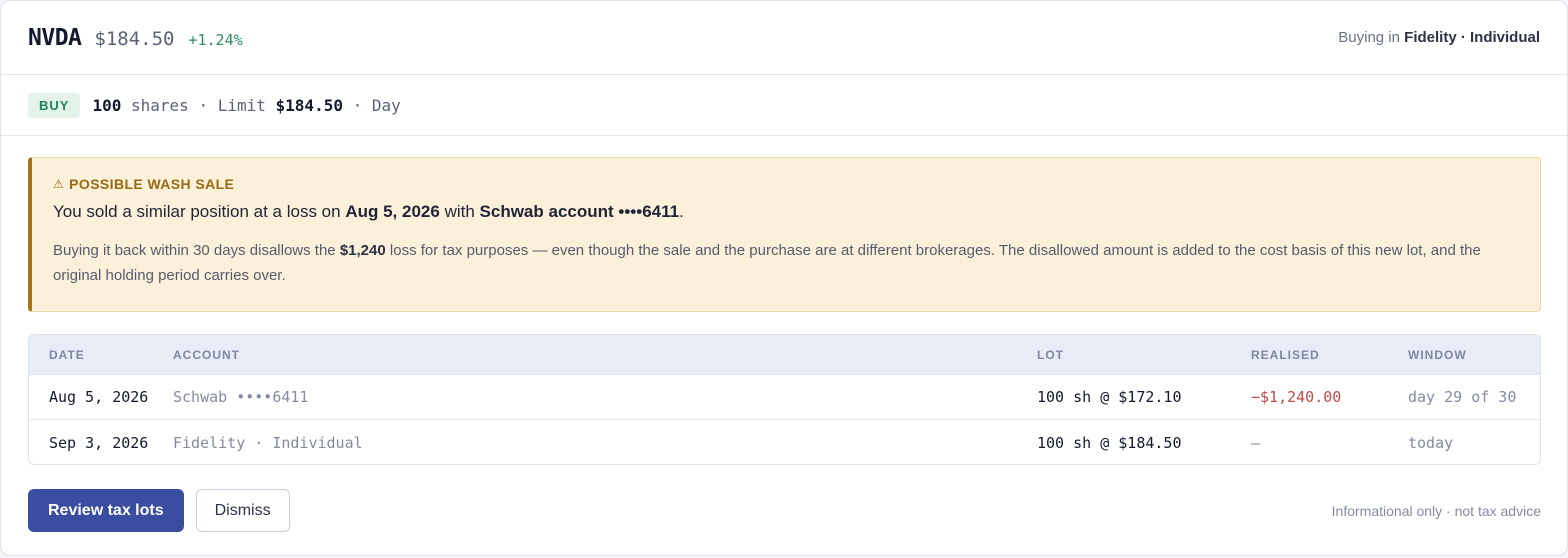 Image resolution: width=1568 pixels, height=558 pixels. What do you see at coordinates (1462, 397) in the screenshot?
I see `cell-window: day 29 of 30` at bounding box center [1462, 397].